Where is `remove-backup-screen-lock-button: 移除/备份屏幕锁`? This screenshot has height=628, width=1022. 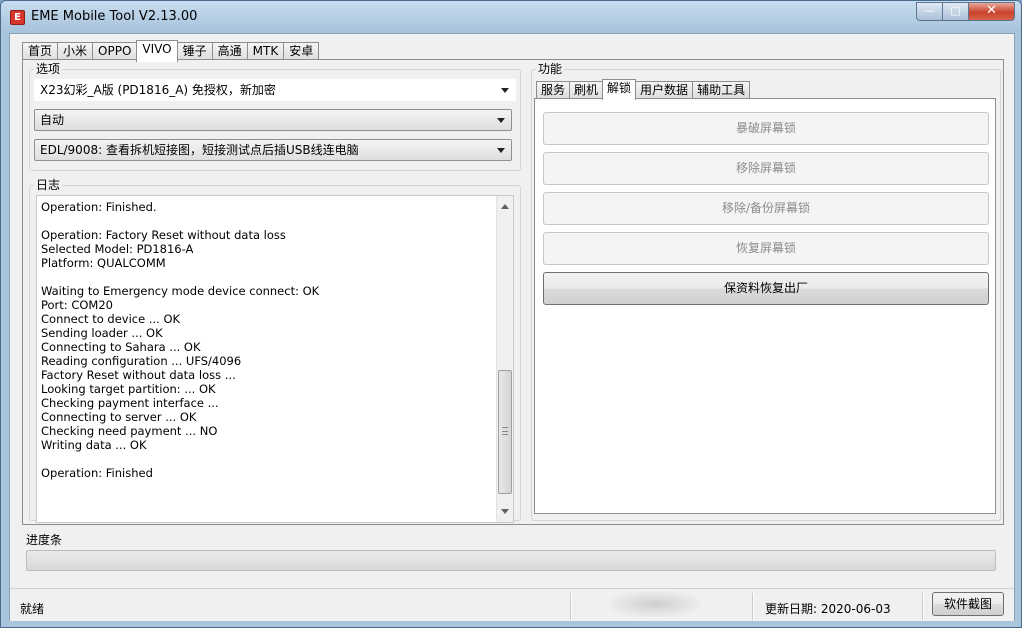
remove-backup-screen-lock-button: 移除/备份屏幕锁 is located at coordinates (766, 208).